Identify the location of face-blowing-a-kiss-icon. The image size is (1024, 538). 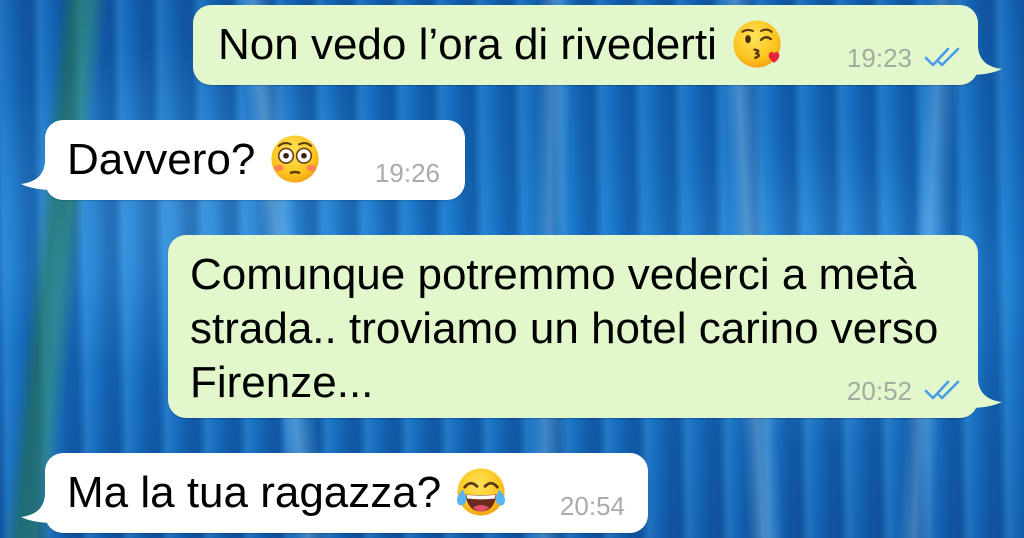
(757, 44).